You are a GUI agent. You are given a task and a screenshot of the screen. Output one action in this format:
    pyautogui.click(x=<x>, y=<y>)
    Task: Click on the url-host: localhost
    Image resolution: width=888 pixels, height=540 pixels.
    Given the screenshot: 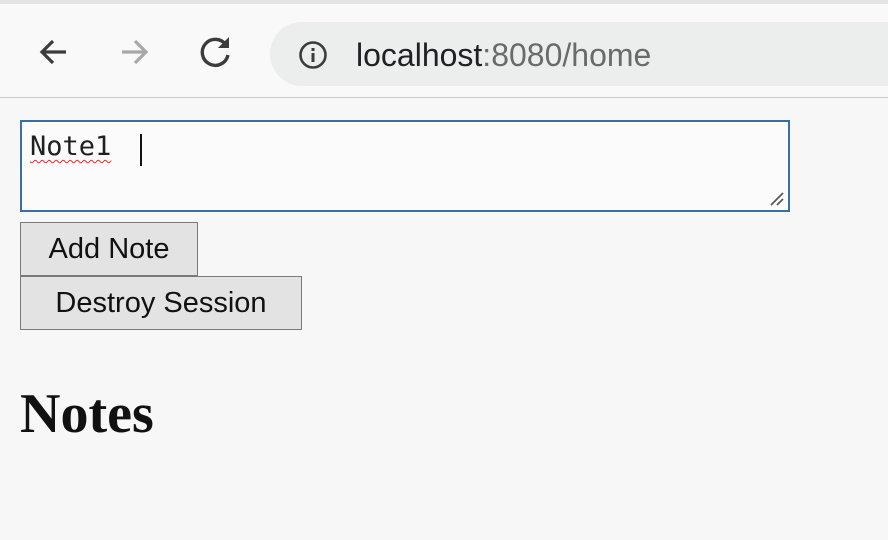 What is the action you would take?
    pyautogui.click(x=419, y=55)
    